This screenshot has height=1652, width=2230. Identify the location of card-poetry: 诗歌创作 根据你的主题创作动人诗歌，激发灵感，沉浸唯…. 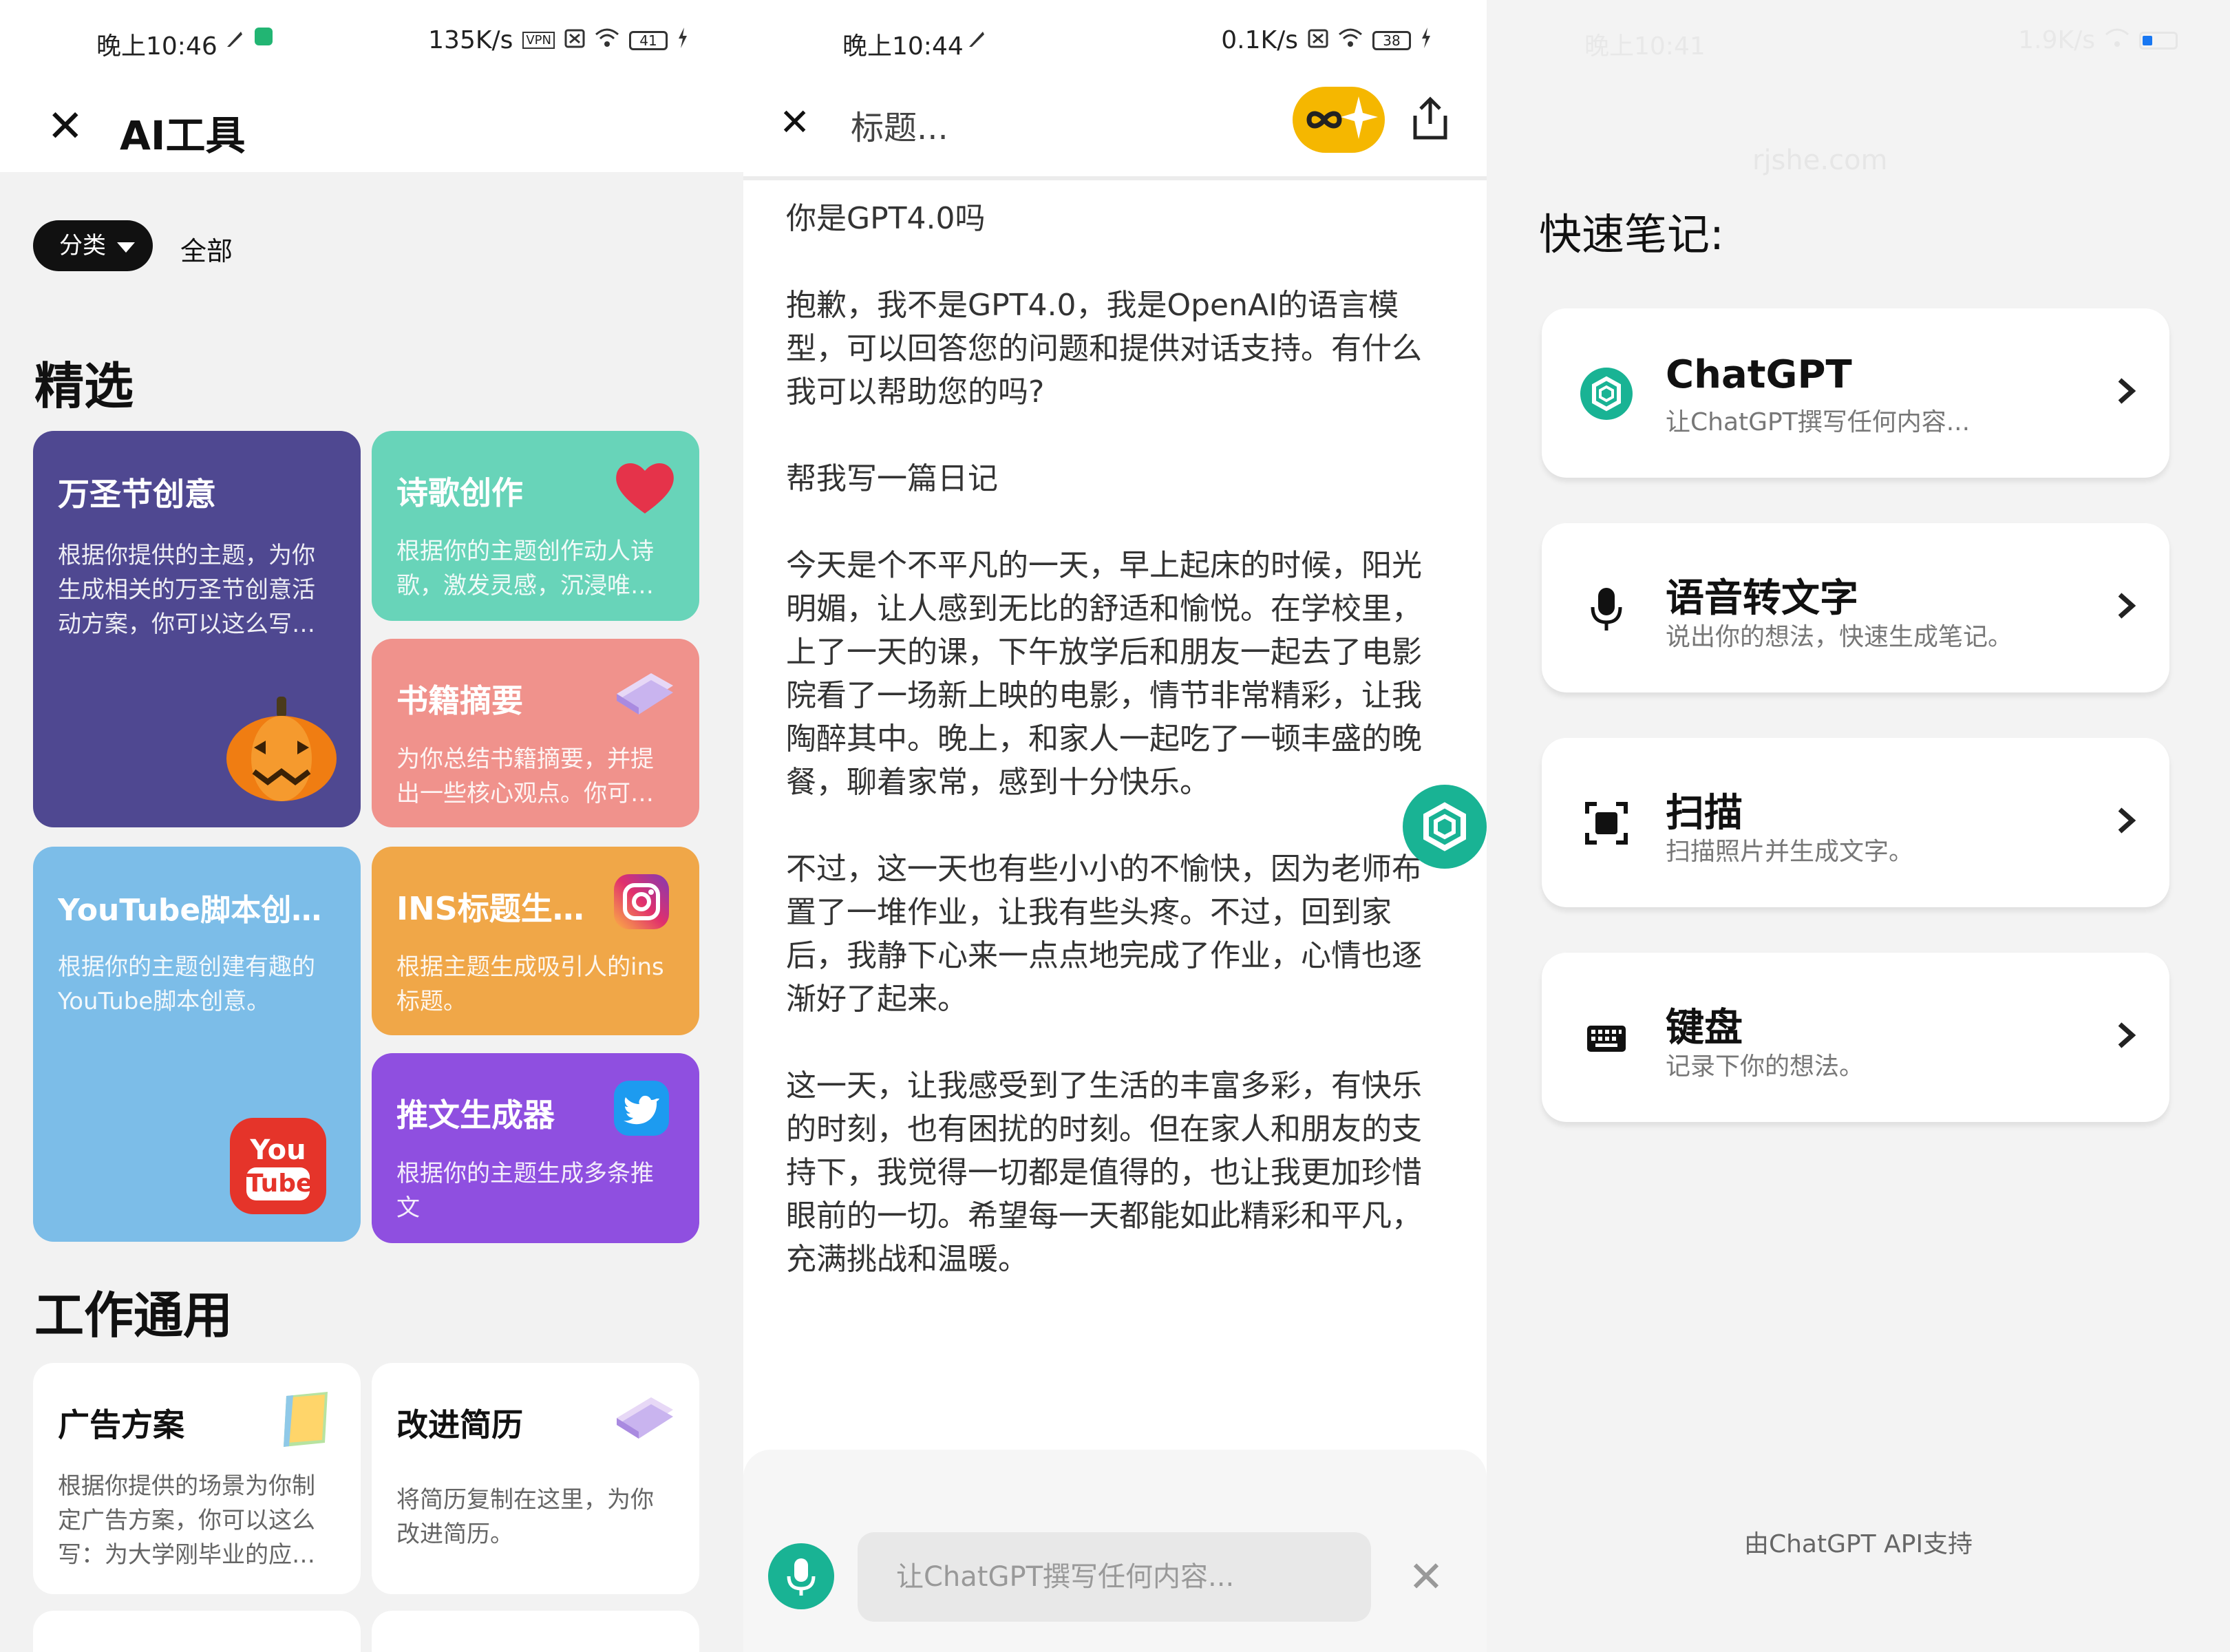
(535, 526).